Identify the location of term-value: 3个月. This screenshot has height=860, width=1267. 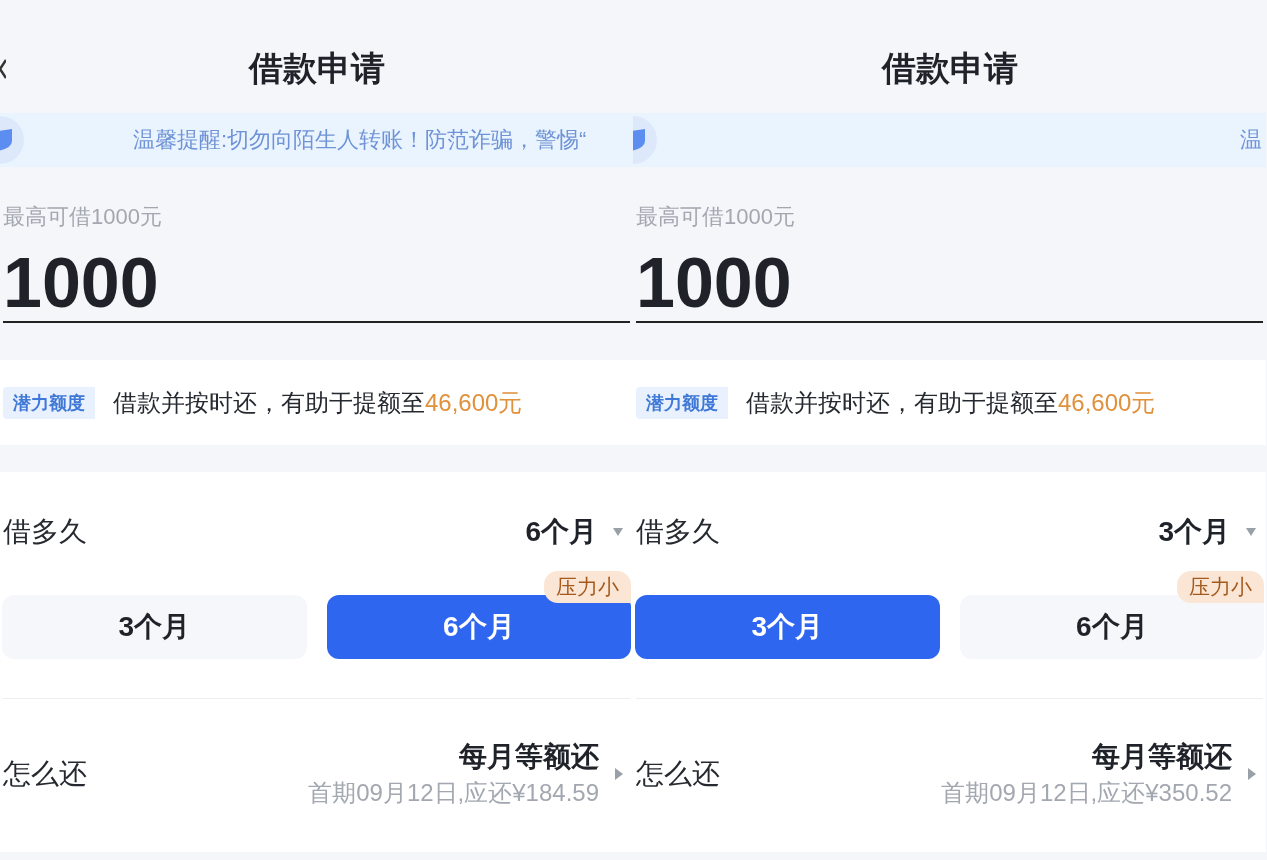
(1194, 532).